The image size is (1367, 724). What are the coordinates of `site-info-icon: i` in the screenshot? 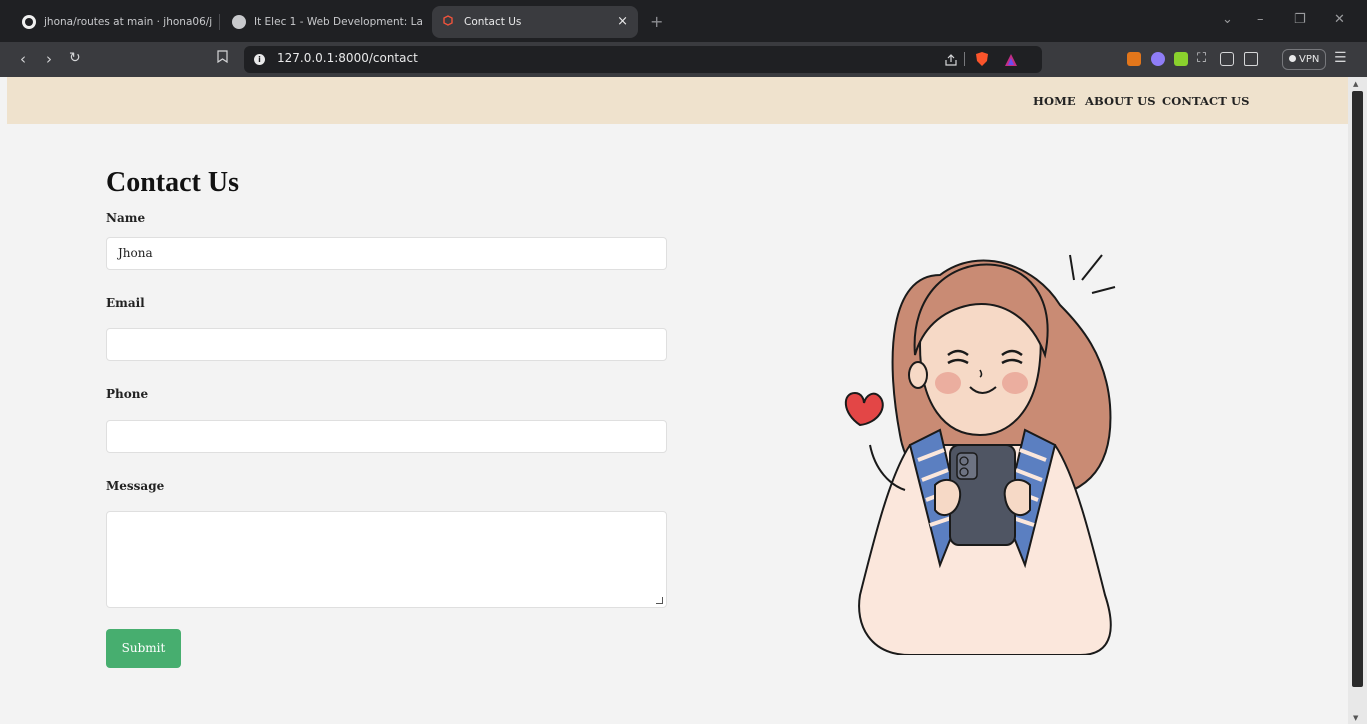 It's located at (259, 59).